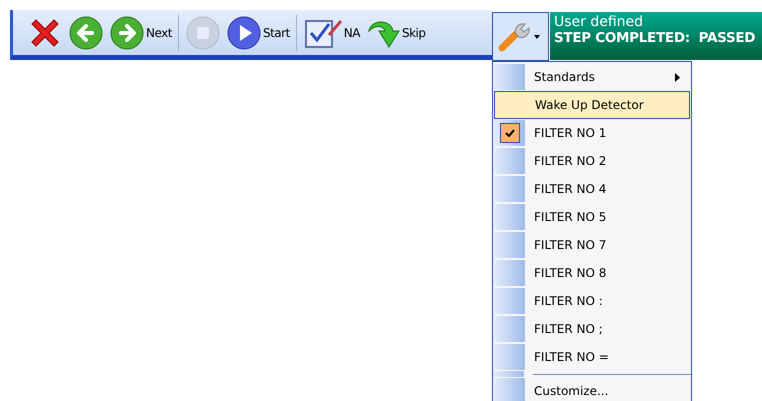 This screenshot has height=401, width=762. Describe the element at coordinates (655, 38) in the screenshot. I see `status-message: STEP COMPLETED: PASSED` at that location.